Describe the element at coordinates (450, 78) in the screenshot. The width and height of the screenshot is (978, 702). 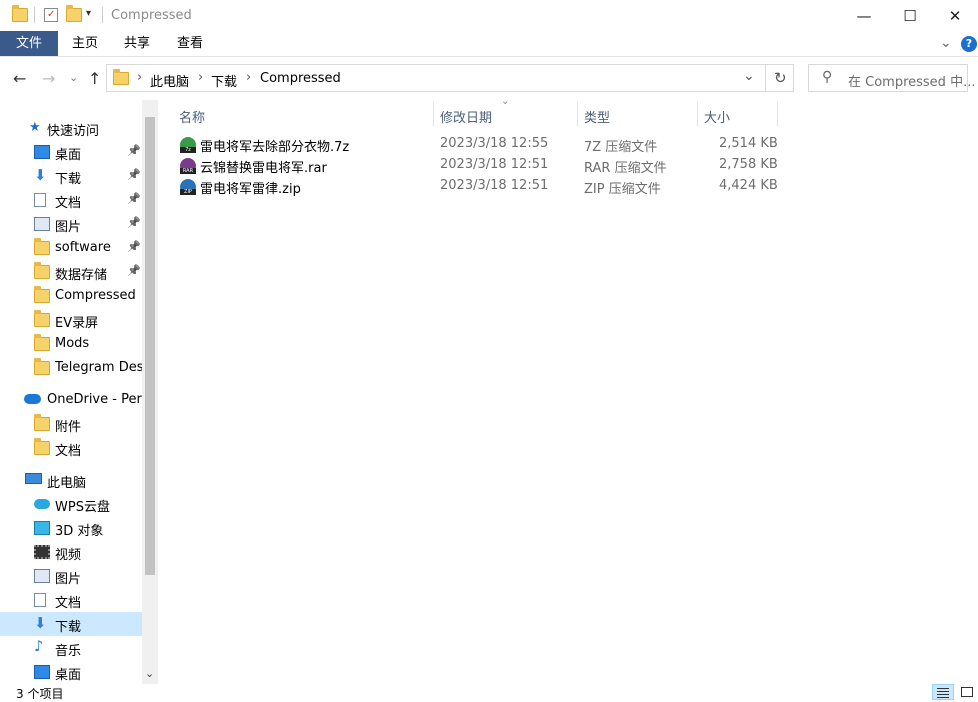
I see `address-bar: › 此电脑 › 下载 › Compressed ⌄ ↻` at that location.